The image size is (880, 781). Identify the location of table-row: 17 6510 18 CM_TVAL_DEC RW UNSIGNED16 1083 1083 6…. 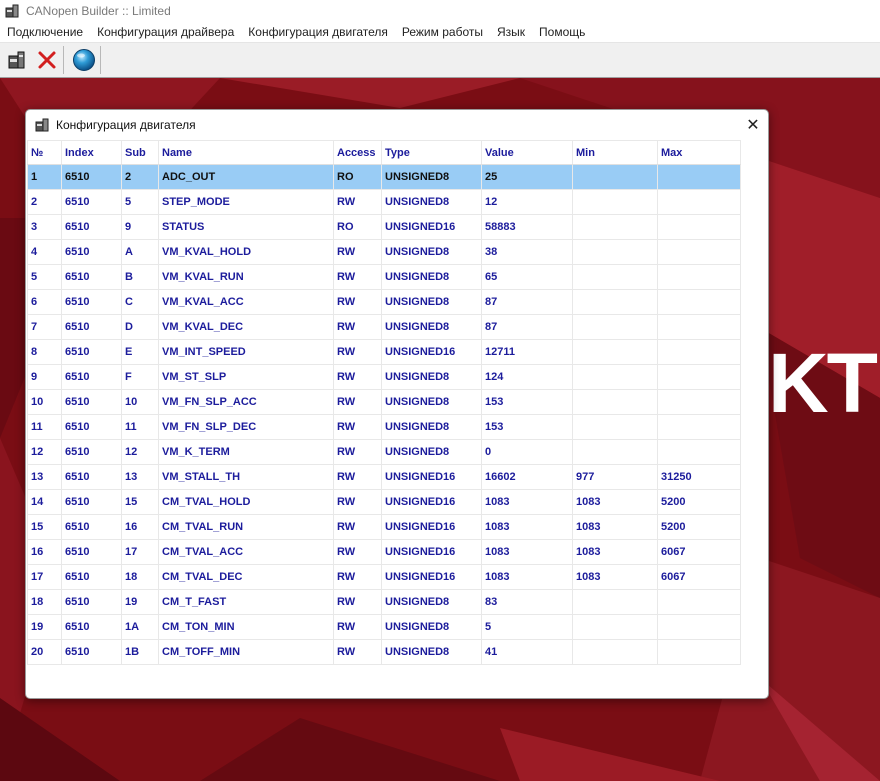
(384, 577).